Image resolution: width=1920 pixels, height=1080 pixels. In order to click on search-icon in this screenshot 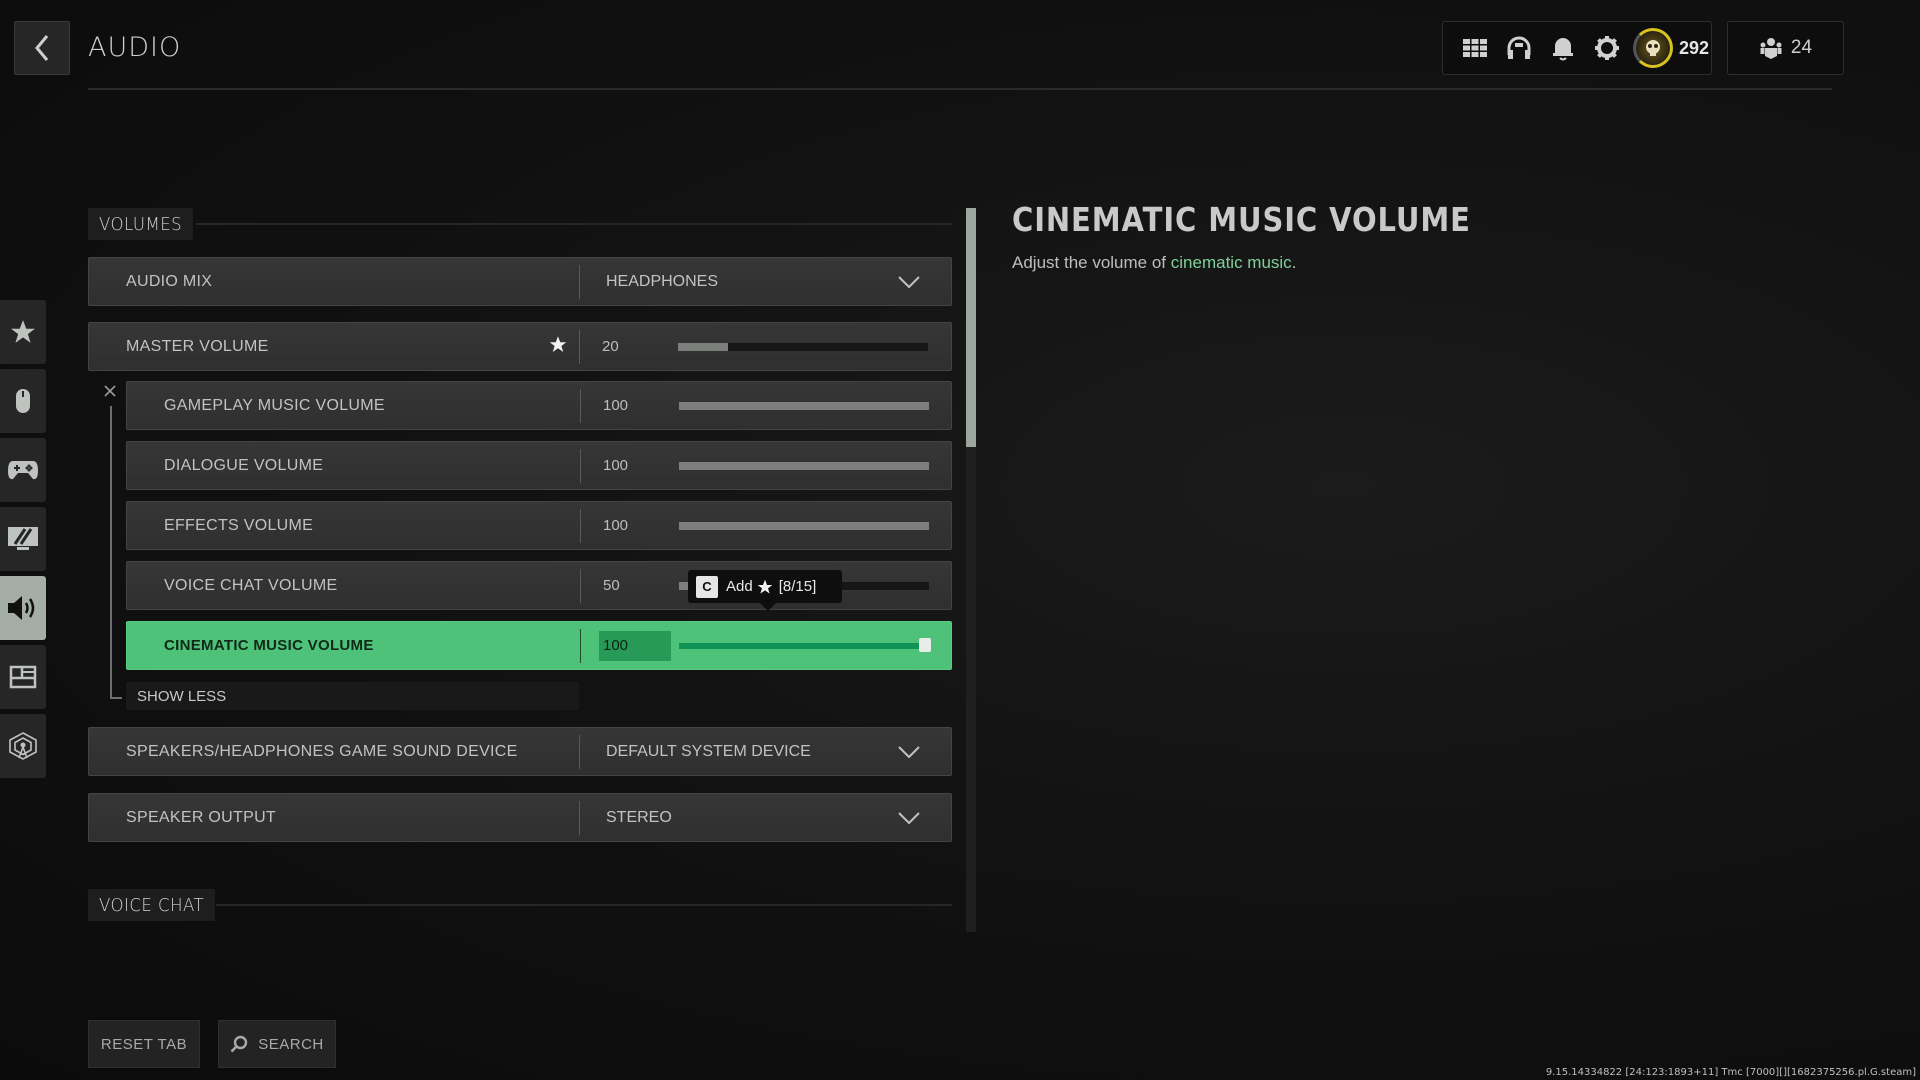, I will do `click(239, 1044)`.